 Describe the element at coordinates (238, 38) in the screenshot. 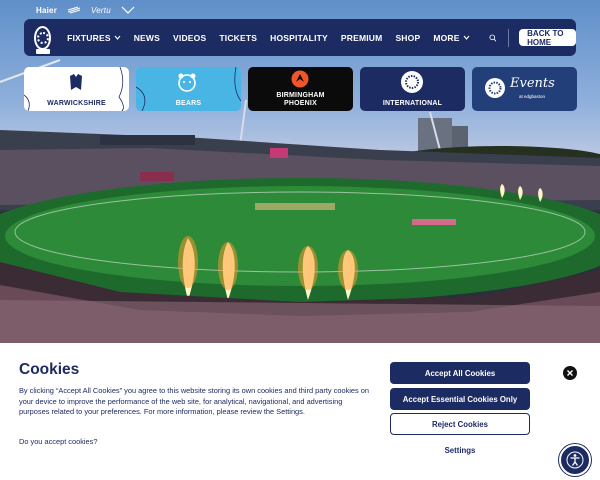

I see `nav-item-tickets: TICKETS` at that location.